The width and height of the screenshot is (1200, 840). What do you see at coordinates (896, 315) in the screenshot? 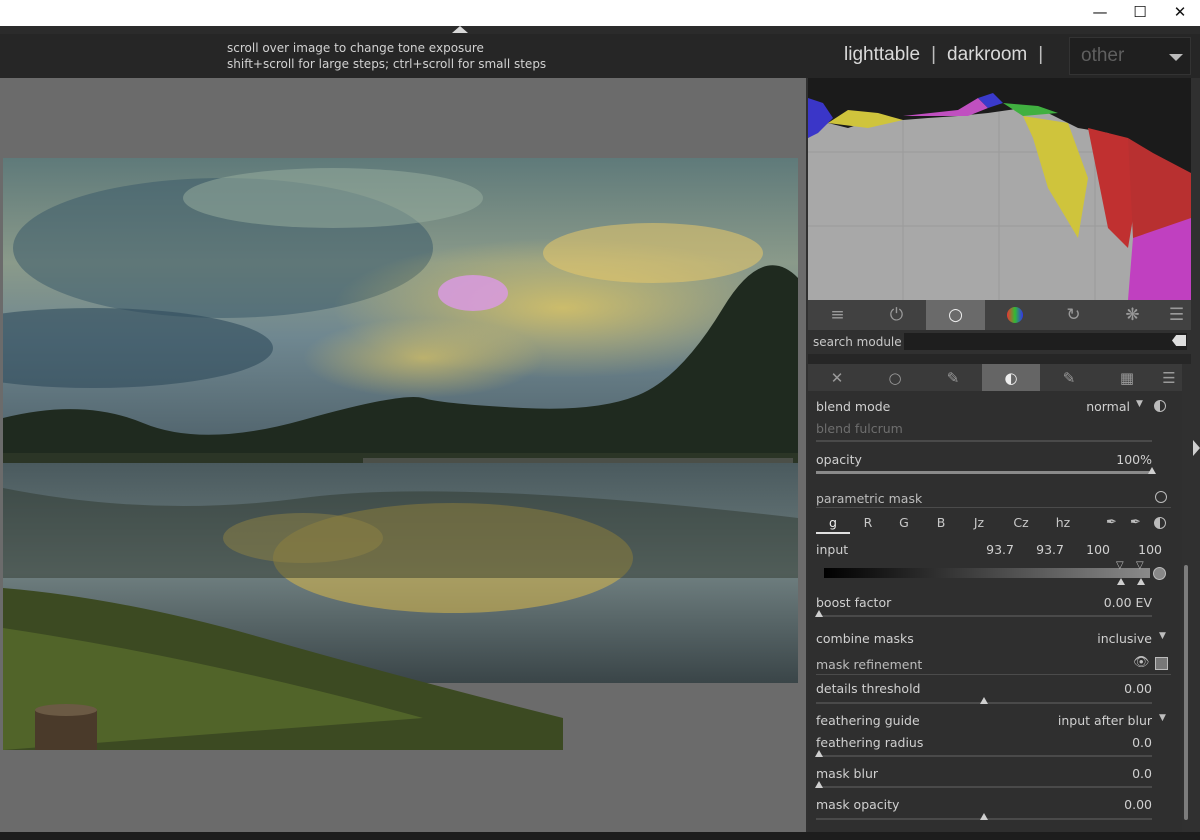
I see `power-icon: ⏻` at bounding box center [896, 315].